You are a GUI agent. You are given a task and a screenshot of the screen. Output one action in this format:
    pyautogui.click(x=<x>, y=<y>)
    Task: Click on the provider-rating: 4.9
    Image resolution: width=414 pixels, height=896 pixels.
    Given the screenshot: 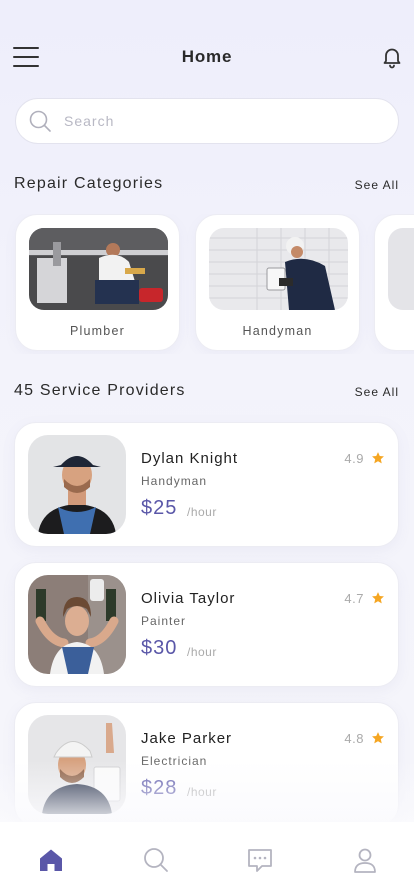 What is the action you would take?
    pyautogui.click(x=354, y=458)
    